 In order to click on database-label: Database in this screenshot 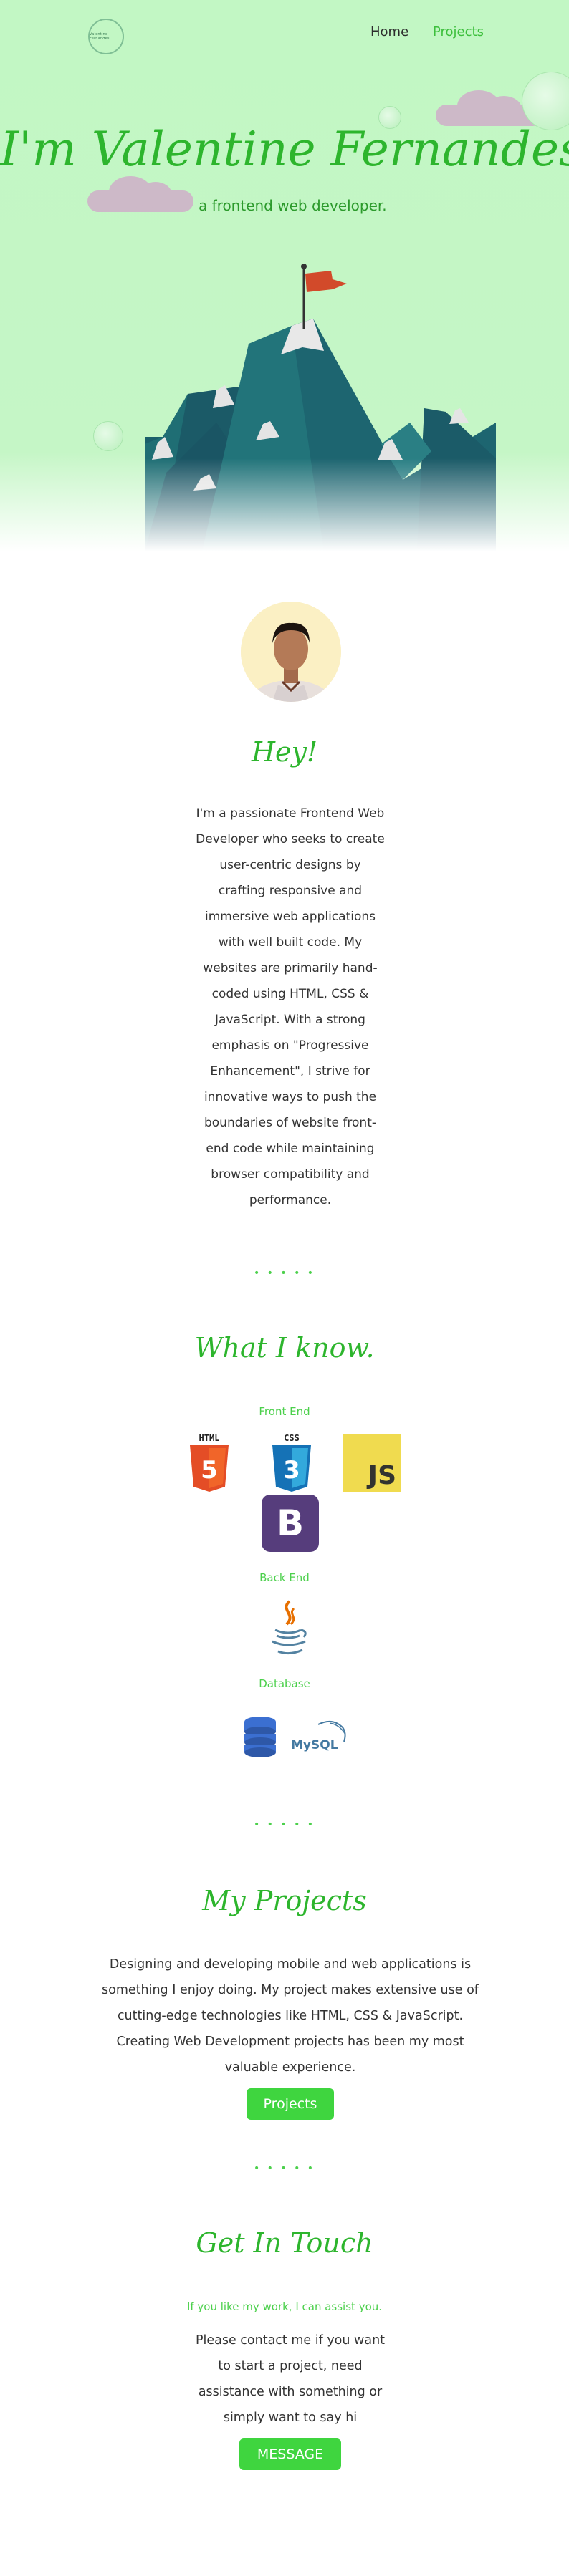, I will do `click(284, 1684)`.